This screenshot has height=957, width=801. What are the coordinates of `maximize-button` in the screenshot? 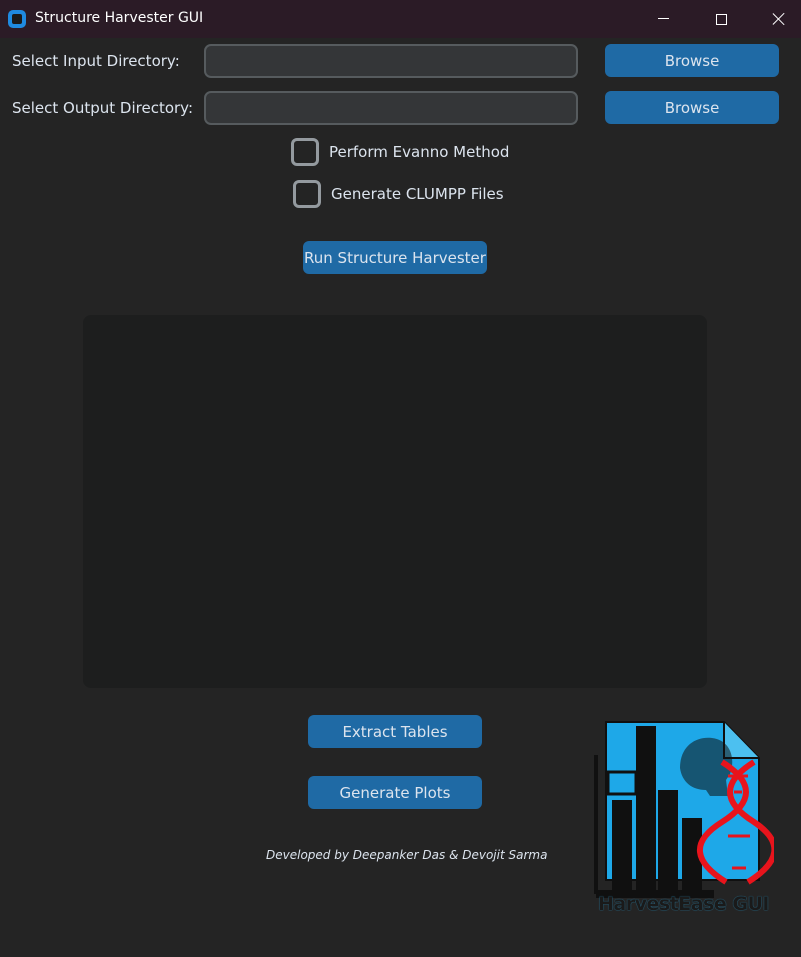 It's located at (721, 19).